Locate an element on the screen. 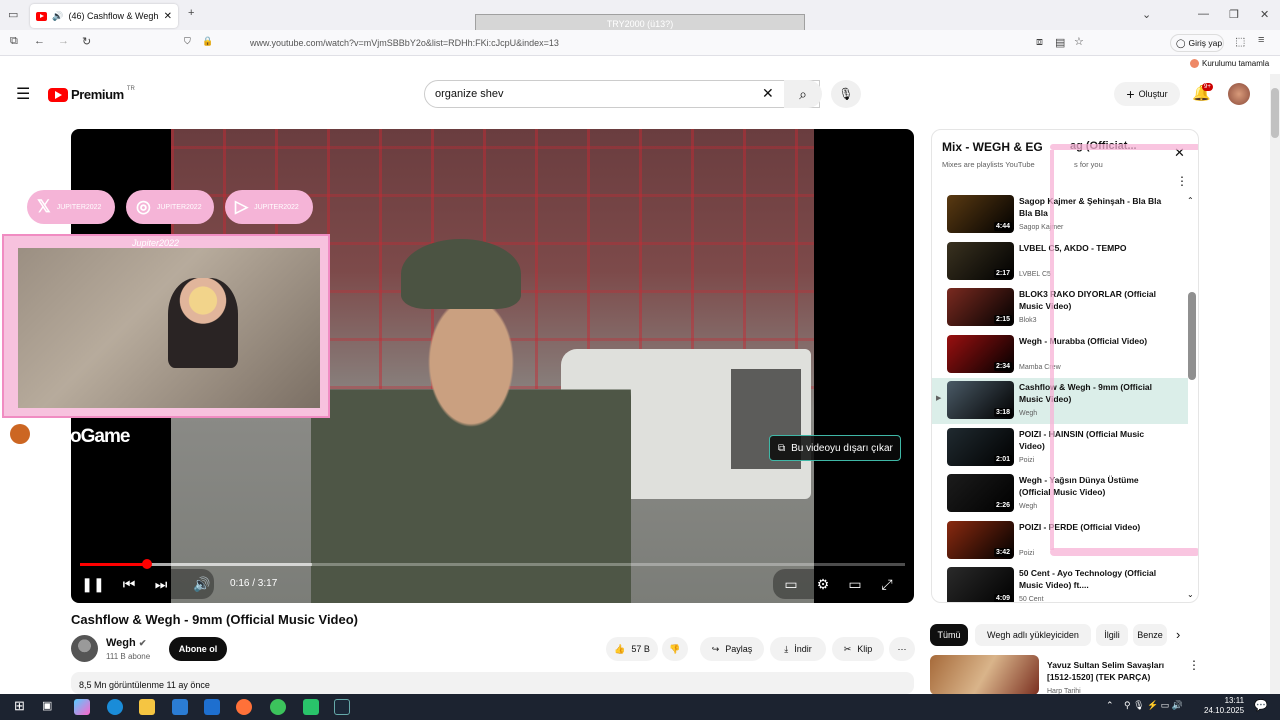 The image size is (1280, 720). pause-icon: ❚❚ is located at coordinates (93, 584).